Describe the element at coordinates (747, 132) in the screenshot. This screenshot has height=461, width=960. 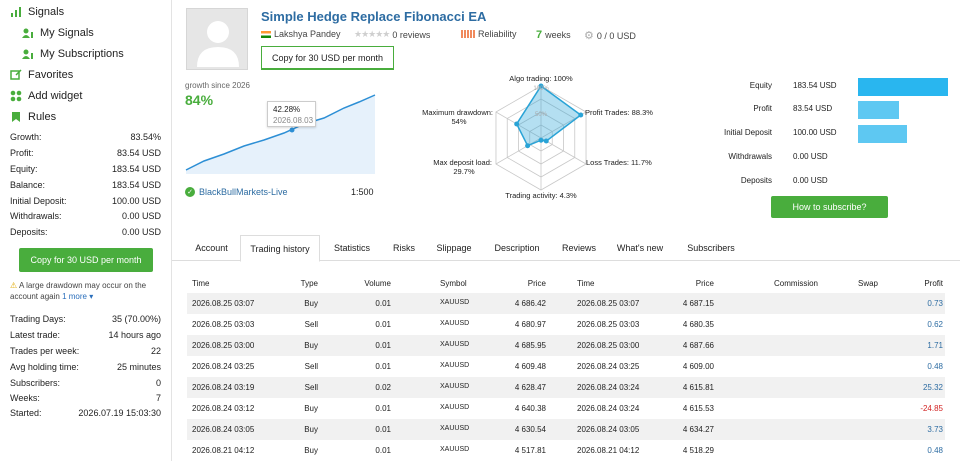
I see `summary-label: Initial Deposit` at that location.